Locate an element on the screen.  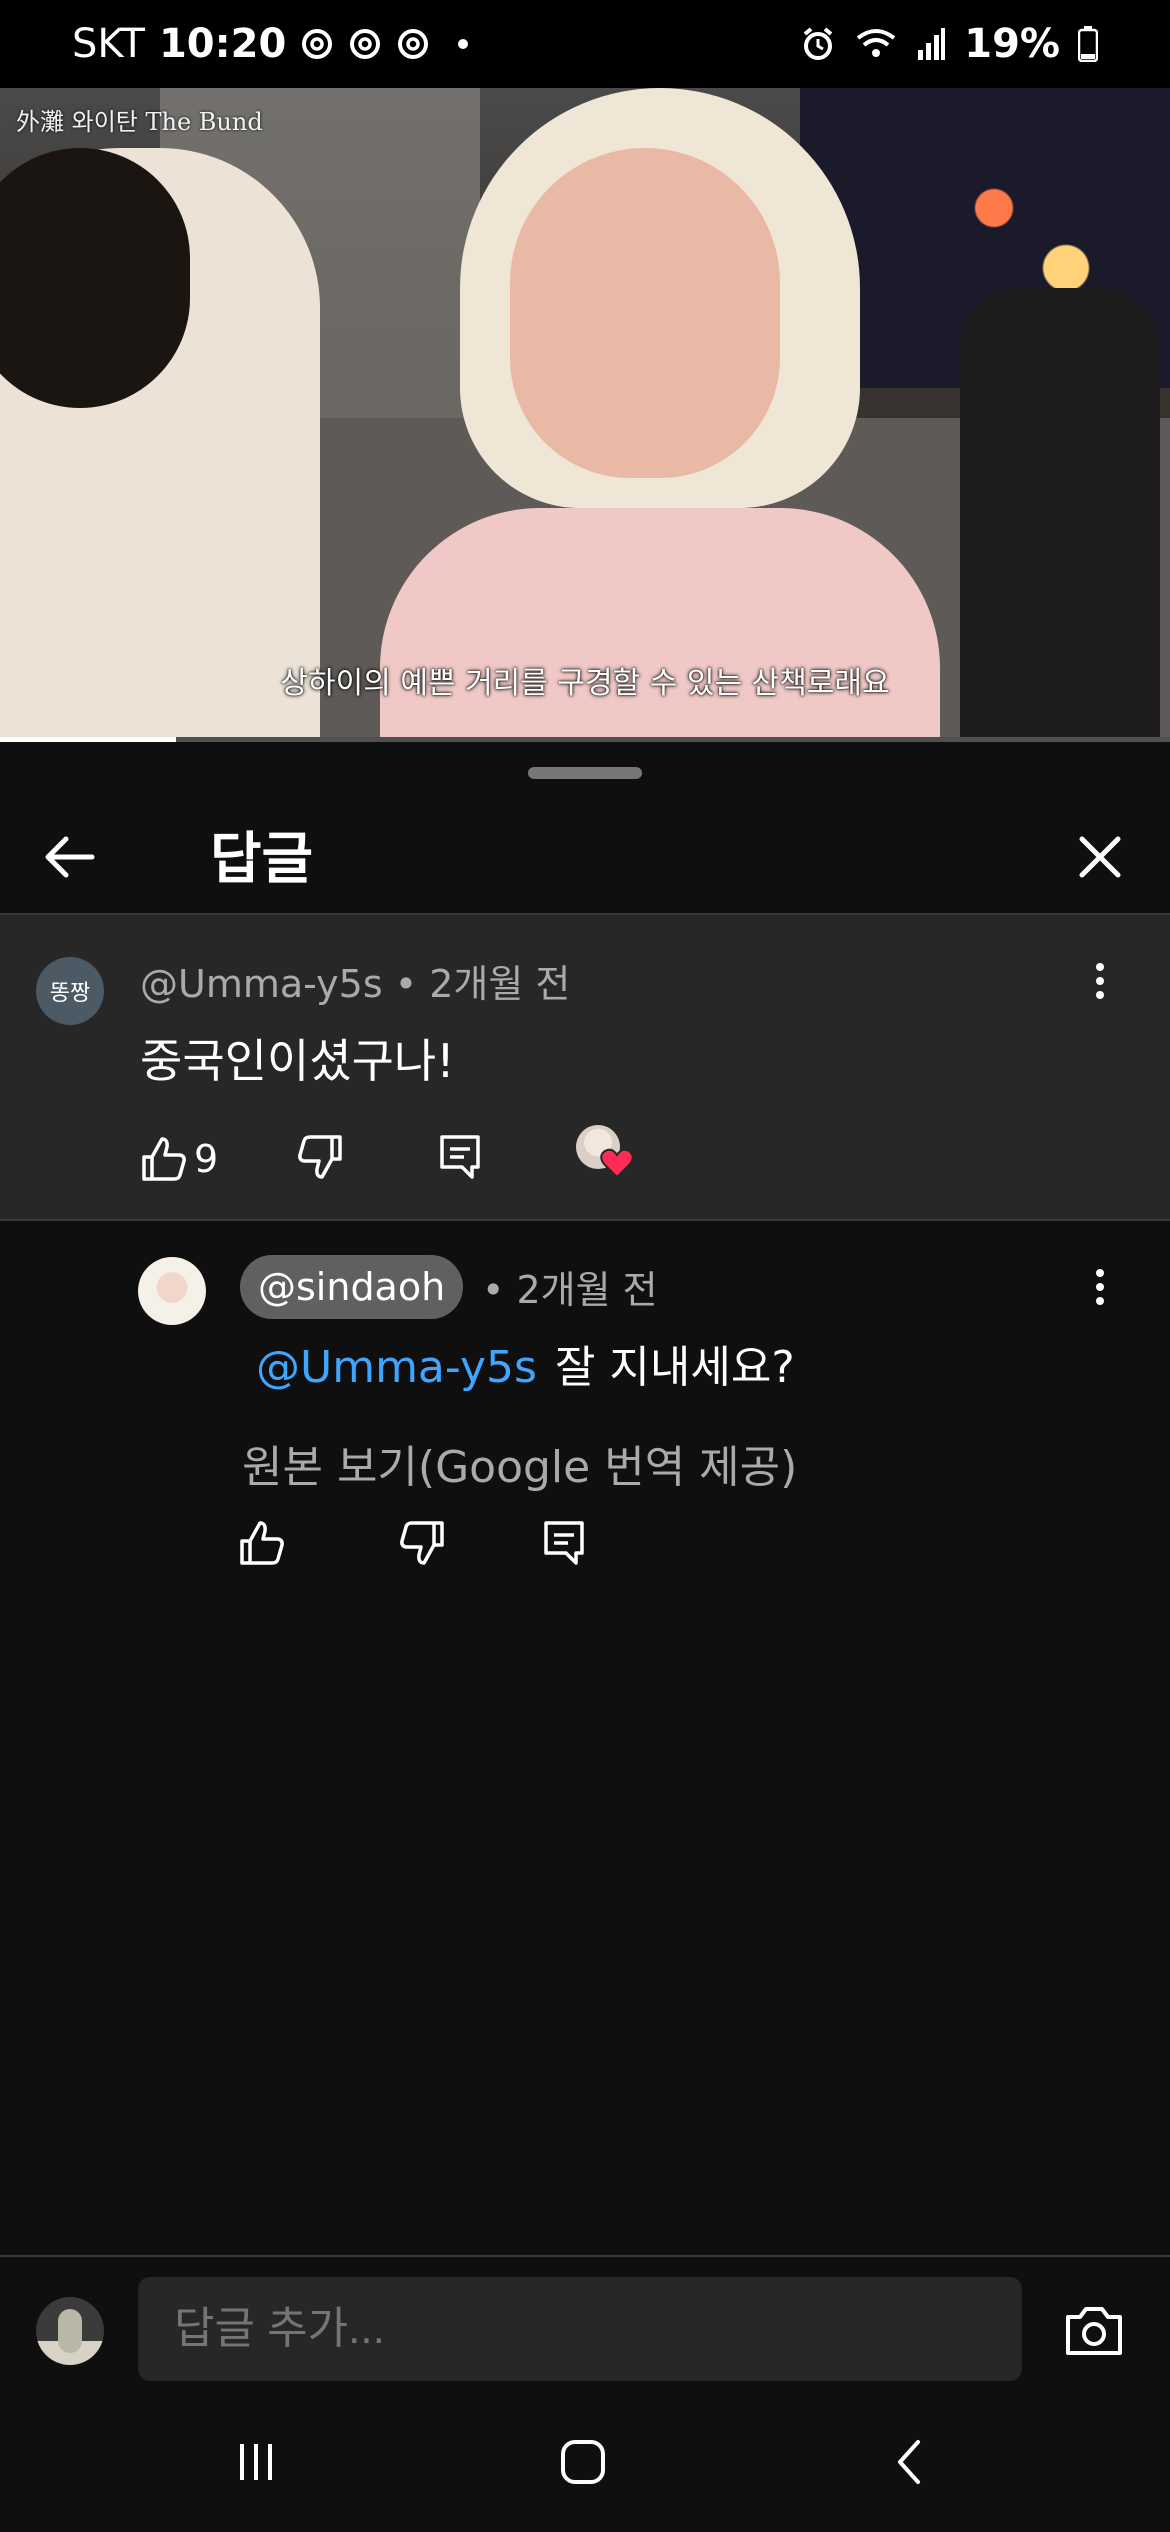
status-right: 19% is located at coordinates (949, 44).